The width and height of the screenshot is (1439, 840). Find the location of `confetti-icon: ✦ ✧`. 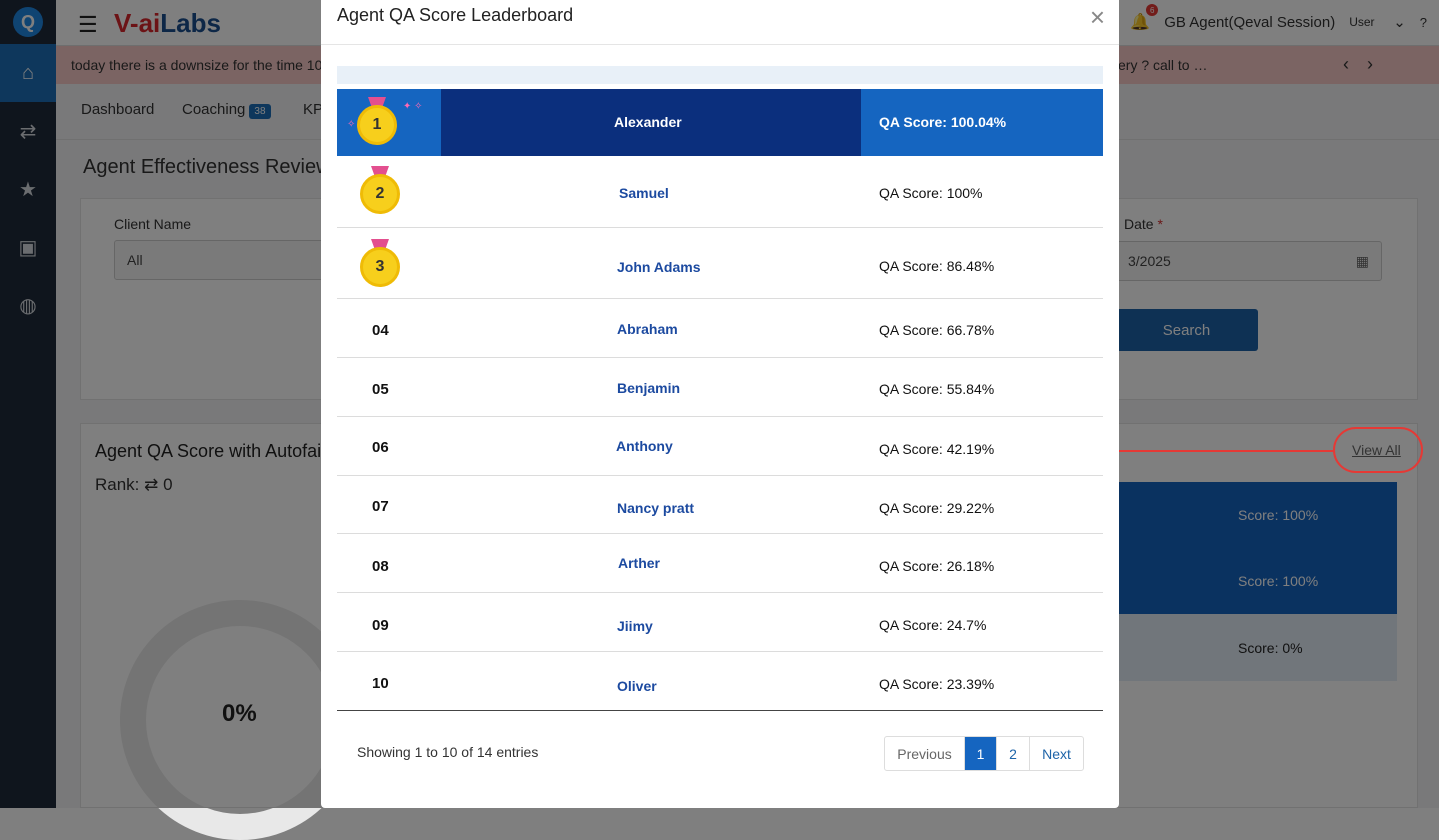

confetti-icon: ✦ ✧ is located at coordinates (413, 106).